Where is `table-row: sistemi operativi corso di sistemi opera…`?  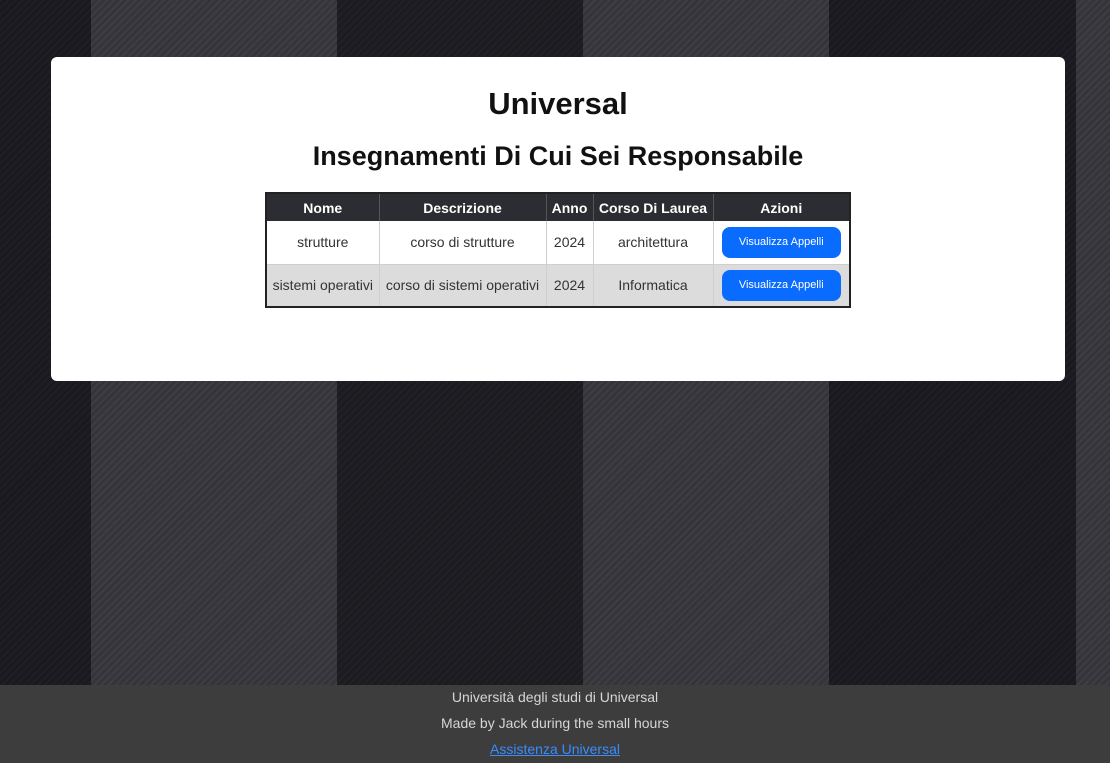 table-row: sistemi operativi corso di sistemi opera… is located at coordinates (558, 286).